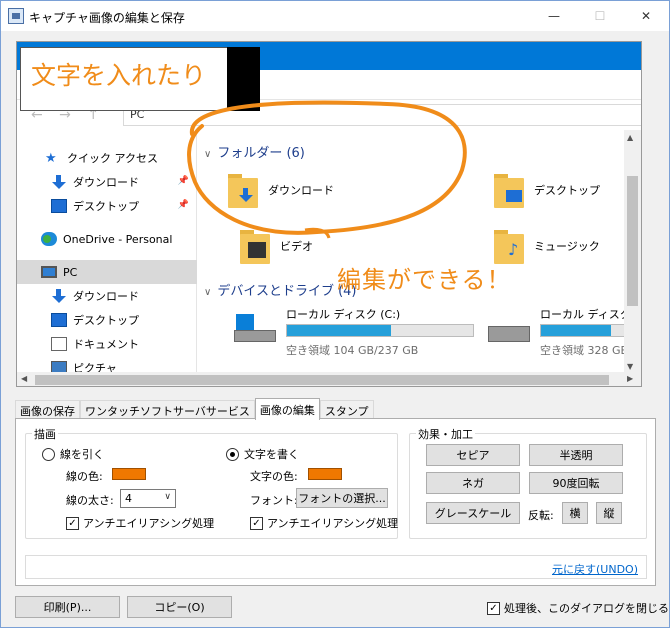  What do you see at coordinates (576, 455) in the screenshot?
I see `semi-transparent-button: 半透明` at bounding box center [576, 455].